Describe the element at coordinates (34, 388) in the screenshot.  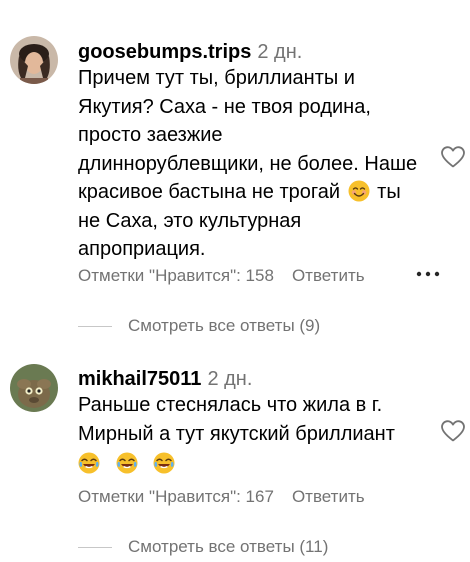
I see `avatar-mikhail75011` at that location.